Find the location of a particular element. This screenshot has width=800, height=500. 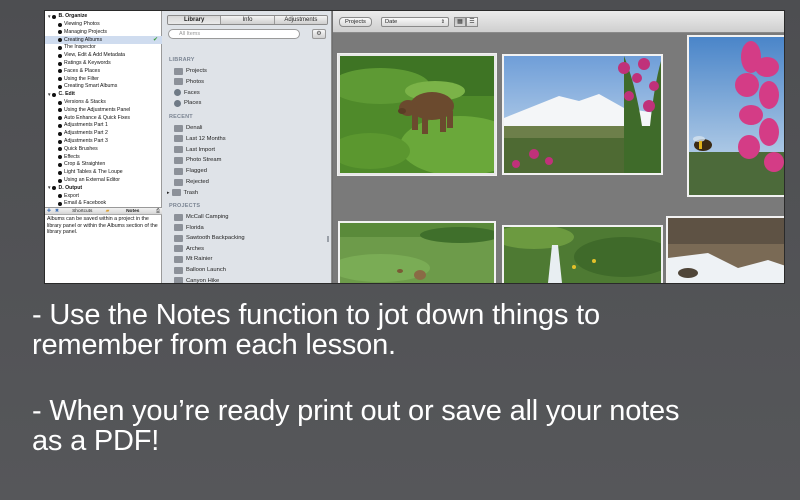

tab-info: Info is located at coordinates (248, 20).